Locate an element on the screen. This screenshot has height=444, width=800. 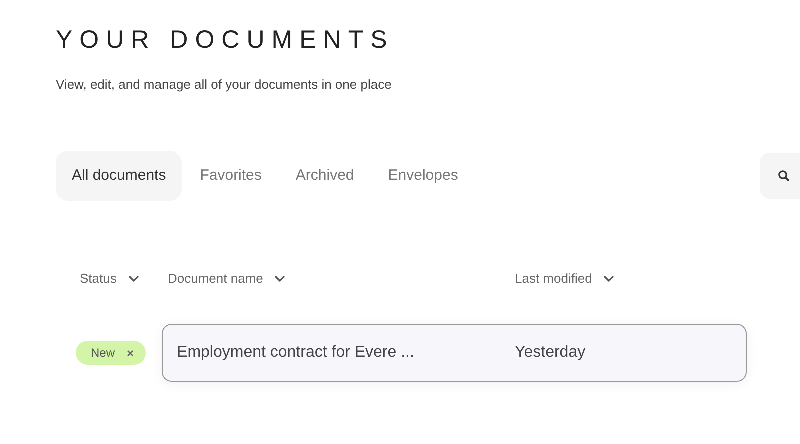
modified-date: Yesterday is located at coordinates (550, 353).